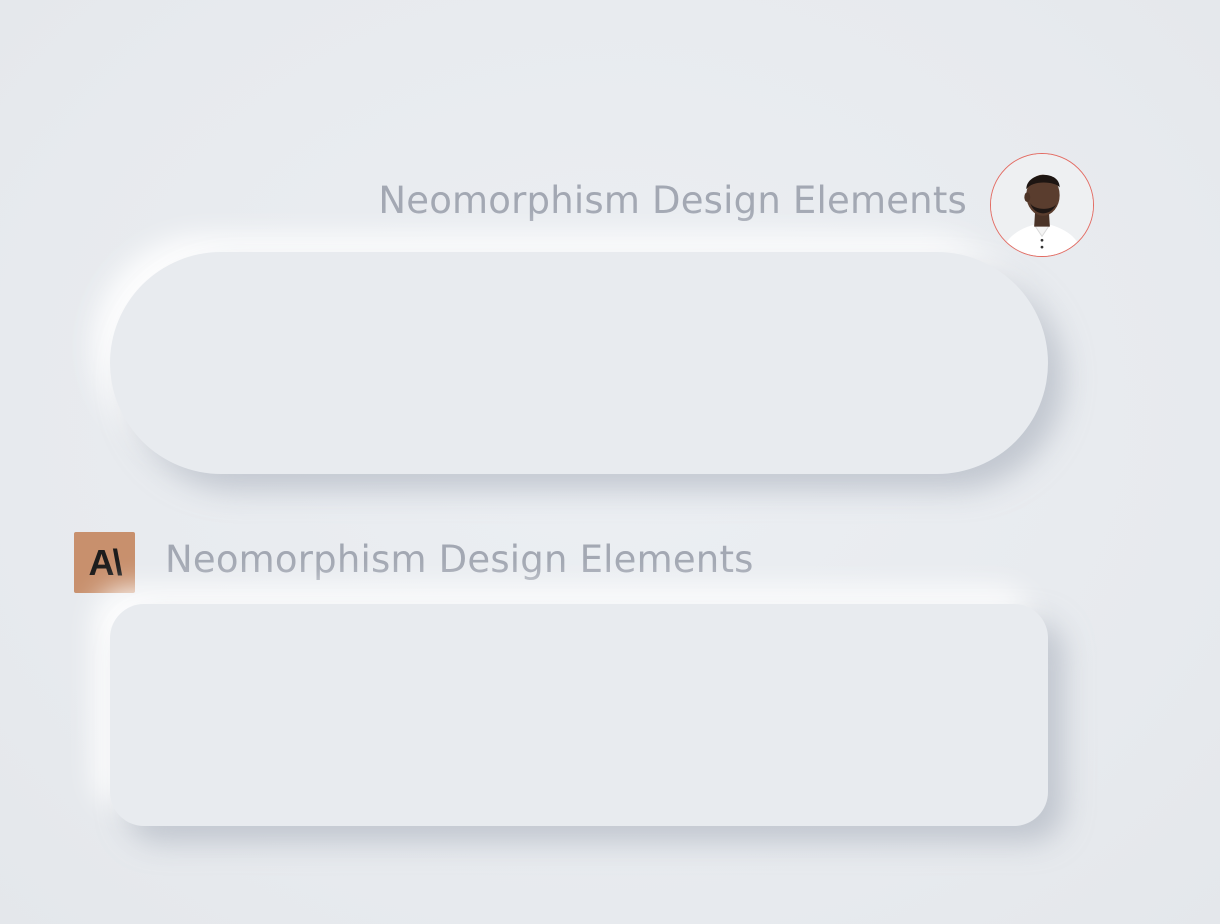  Describe the element at coordinates (672, 200) in the screenshot. I see `section-one-title: Neomorphism Design Elements` at that location.